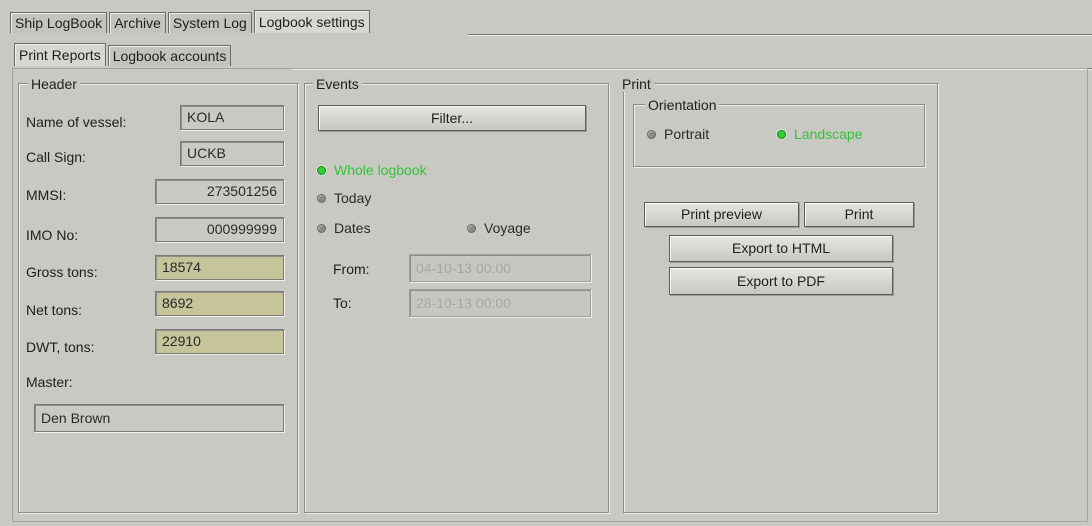 This screenshot has width=1092, height=526. Describe the element at coordinates (337, 84) in the screenshot. I see `events-legend: Events` at that location.